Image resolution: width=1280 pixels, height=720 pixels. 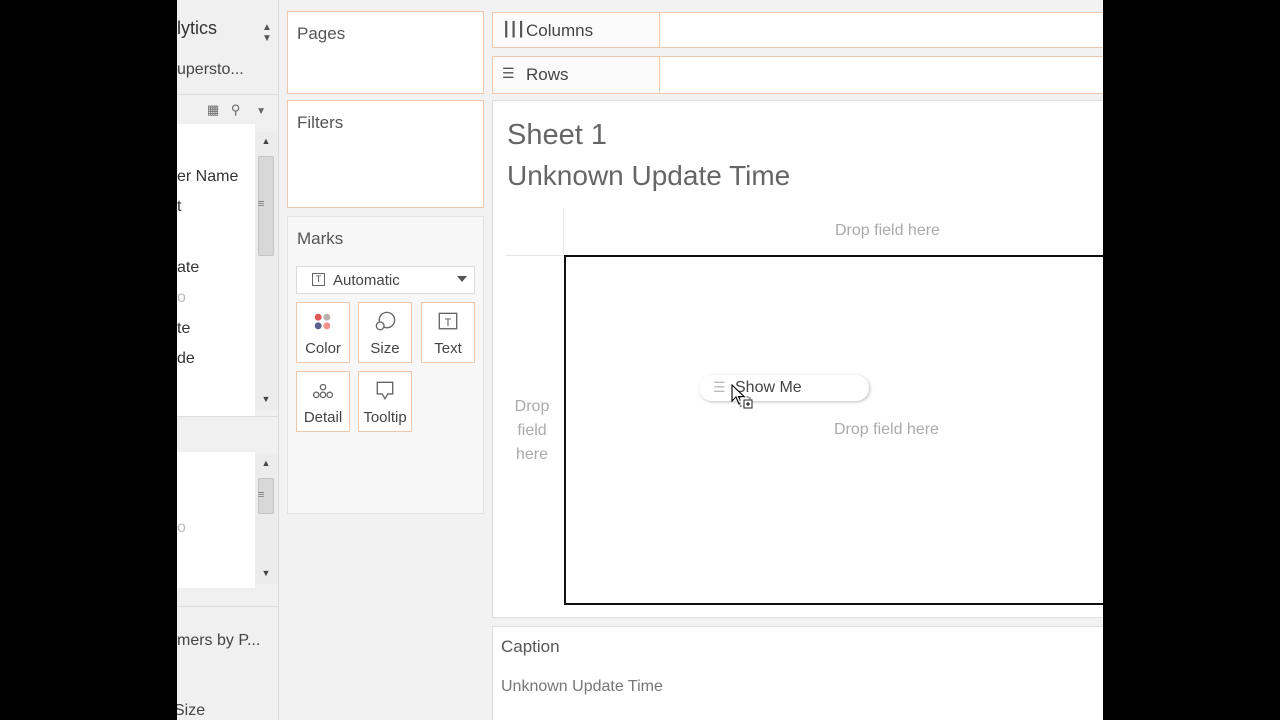 What do you see at coordinates (784, 388) in the screenshot?
I see `show-me-drag-pill: ☰ Show Me` at bounding box center [784, 388].